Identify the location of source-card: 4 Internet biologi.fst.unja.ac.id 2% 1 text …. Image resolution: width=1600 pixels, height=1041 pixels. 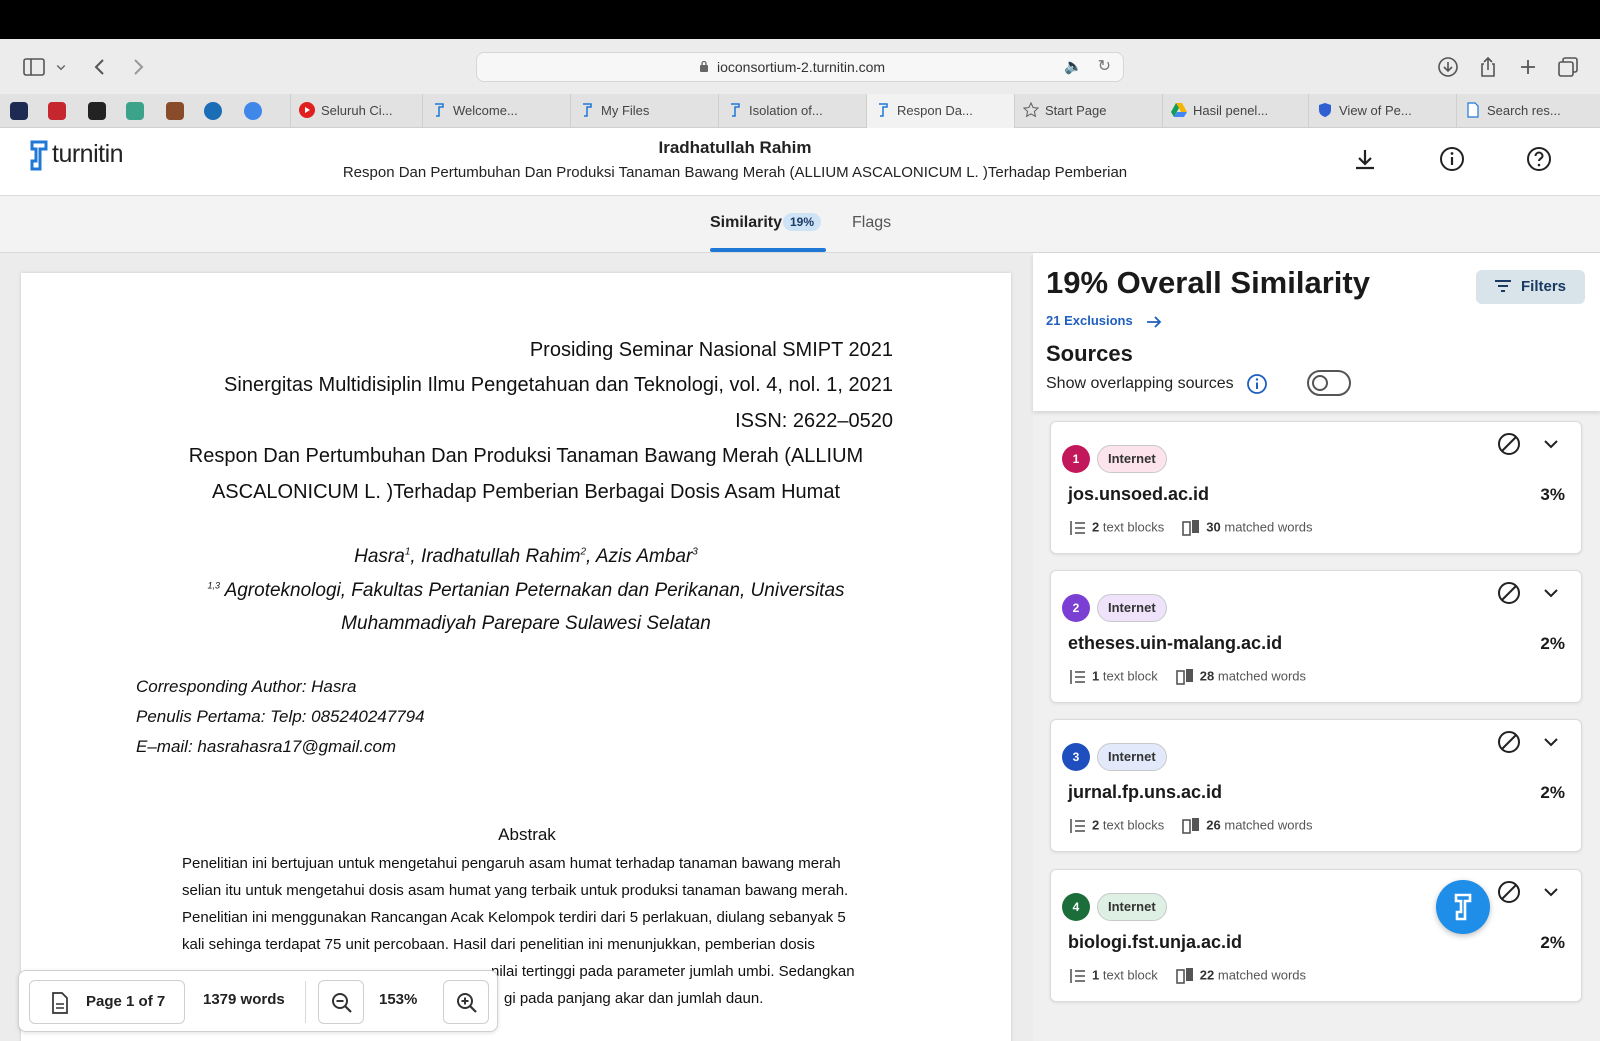
(1316, 935).